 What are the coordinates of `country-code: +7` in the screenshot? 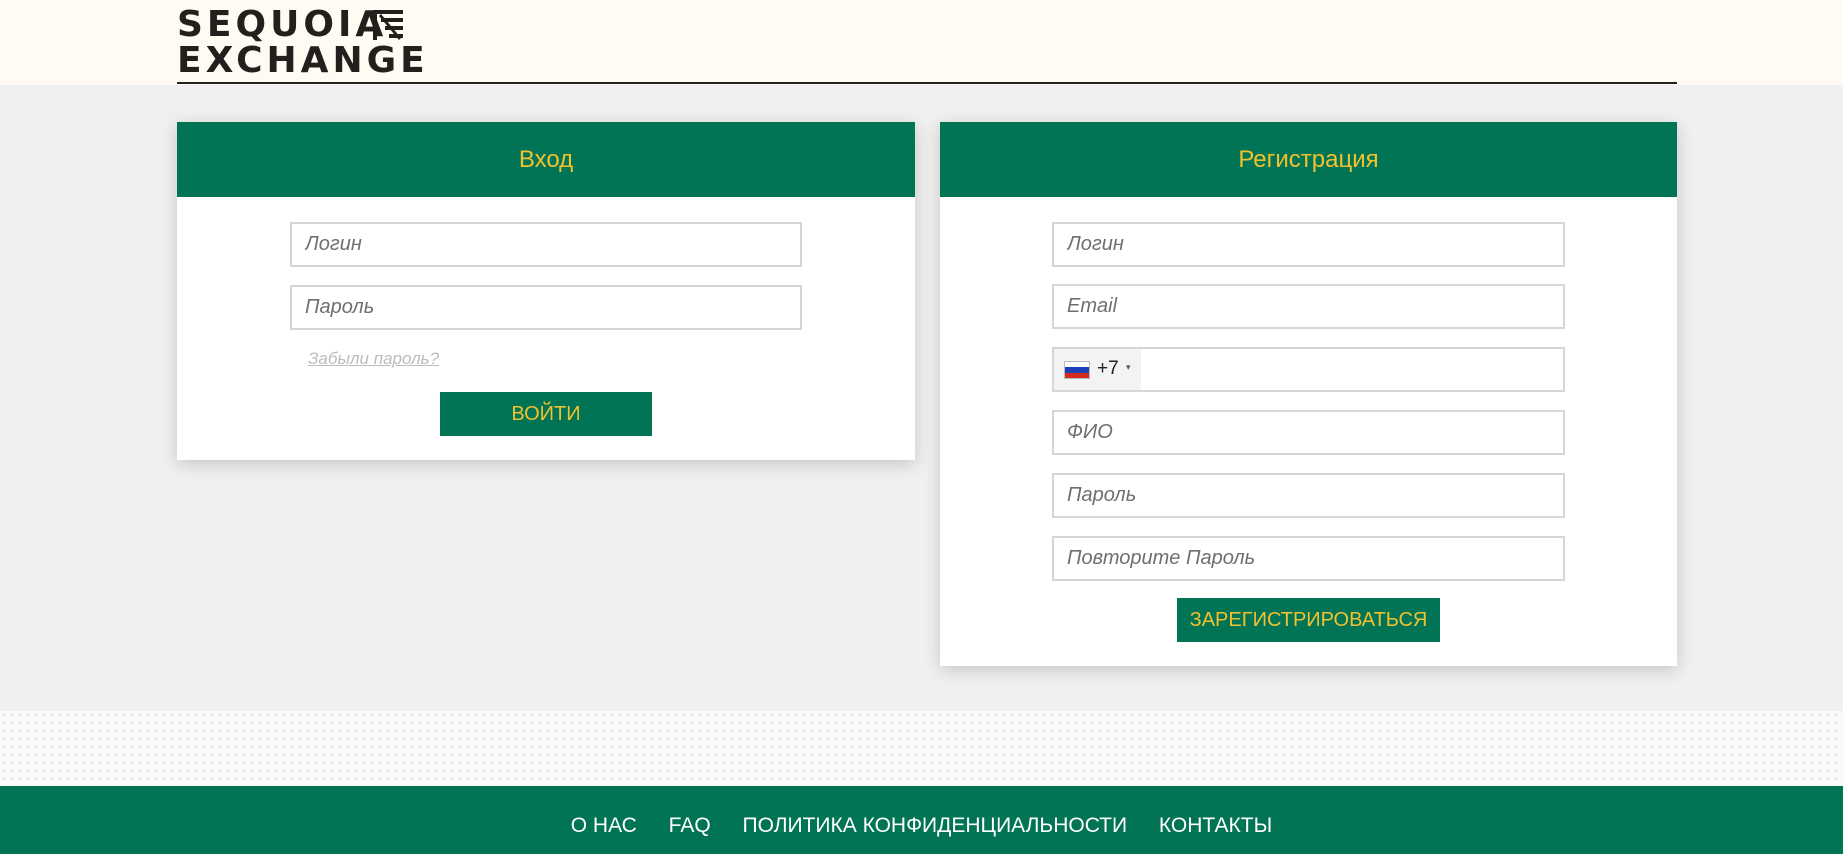 It's located at (1108, 368).